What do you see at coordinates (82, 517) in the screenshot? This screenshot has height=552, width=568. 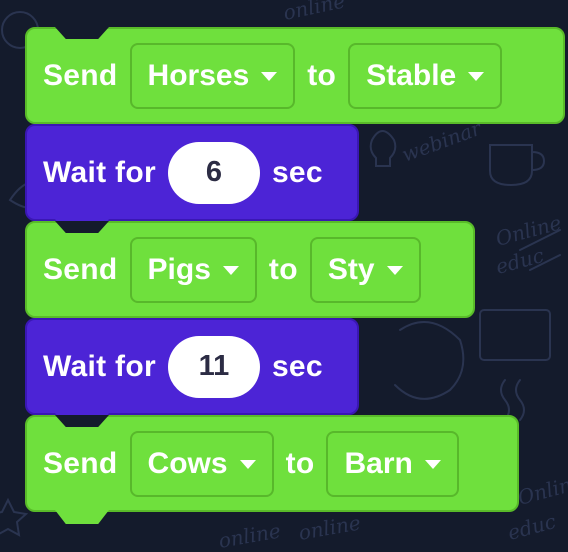 I see `block-tab` at bounding box center [82, 517].